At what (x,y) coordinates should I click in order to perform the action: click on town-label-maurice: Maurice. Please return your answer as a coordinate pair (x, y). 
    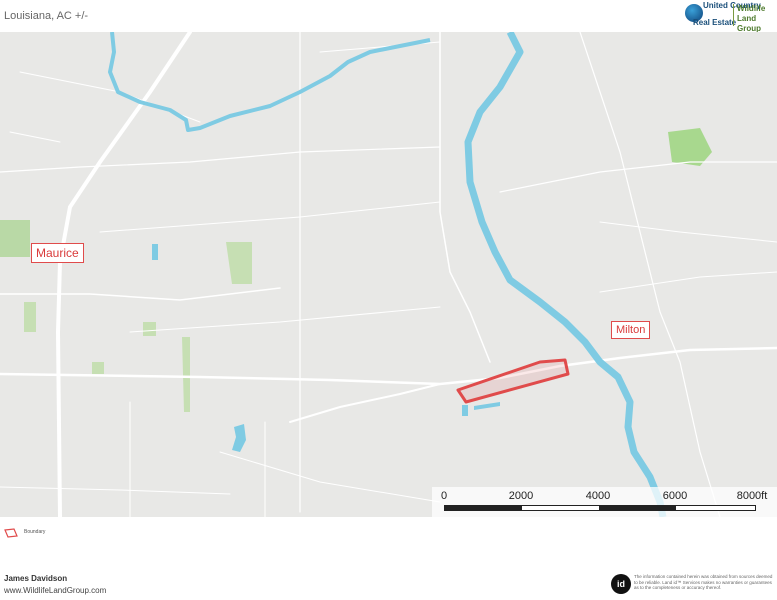
    Looking at the image, I should click on (57, 253).